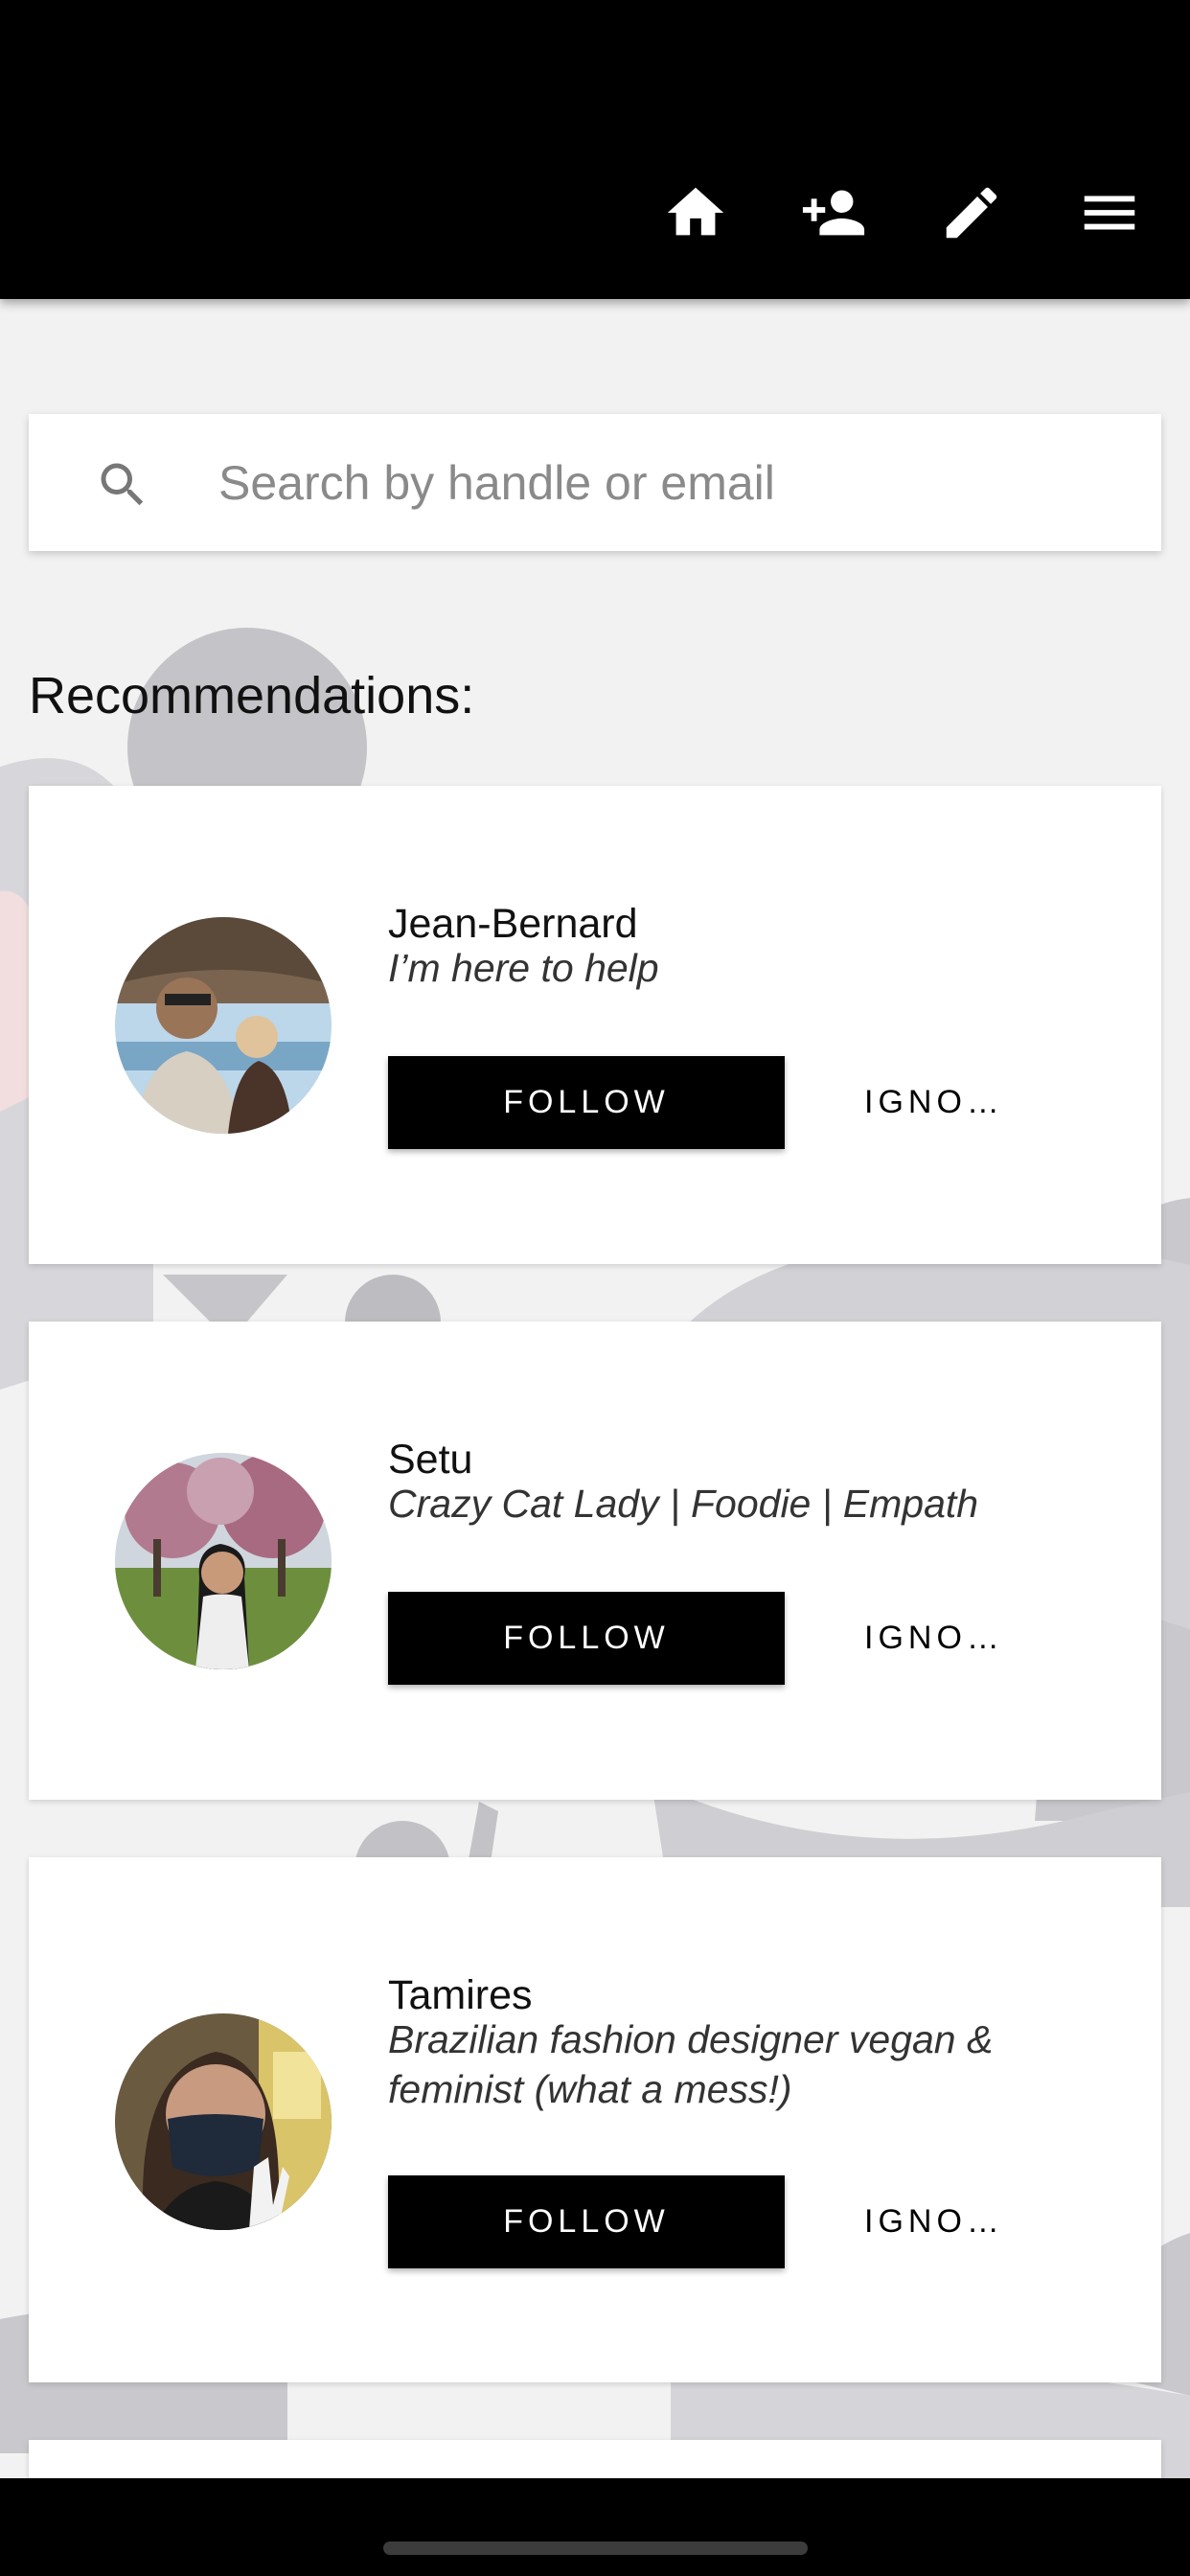 Image resolution: width=1190 pixels, height=2576 pixels. What do you see at coordinates (595, 2548) in the screenshot?
I see `home-indicator` at bounding box center [595, 2548].